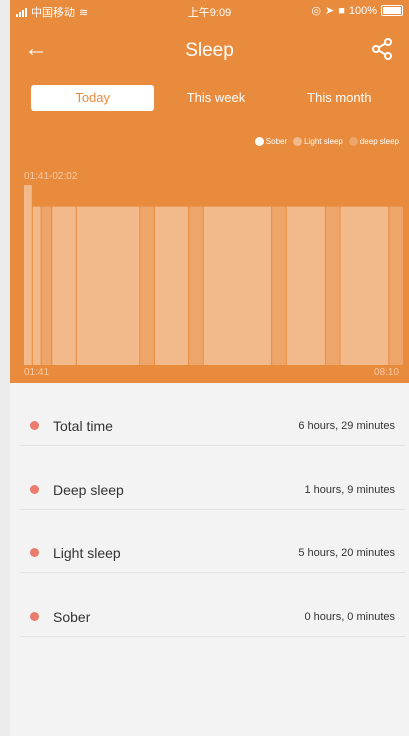  Describe the element at coordinates (392, 10) in the screenshot. I see `battery-icon` at that location.